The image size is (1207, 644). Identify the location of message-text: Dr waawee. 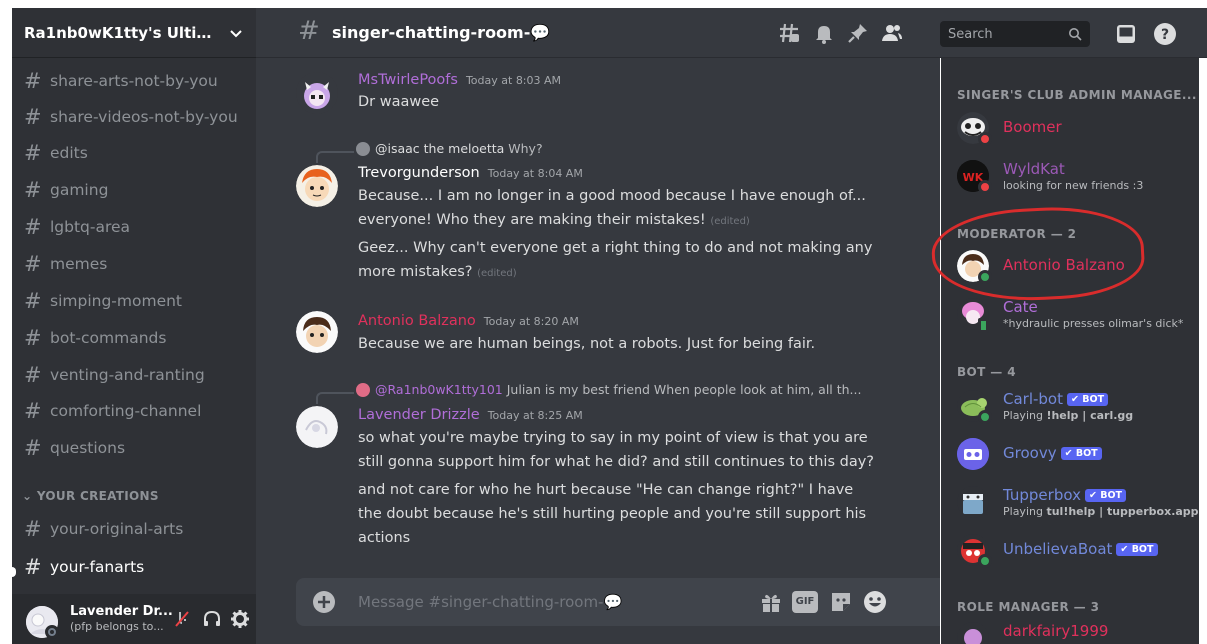
(399, 102).